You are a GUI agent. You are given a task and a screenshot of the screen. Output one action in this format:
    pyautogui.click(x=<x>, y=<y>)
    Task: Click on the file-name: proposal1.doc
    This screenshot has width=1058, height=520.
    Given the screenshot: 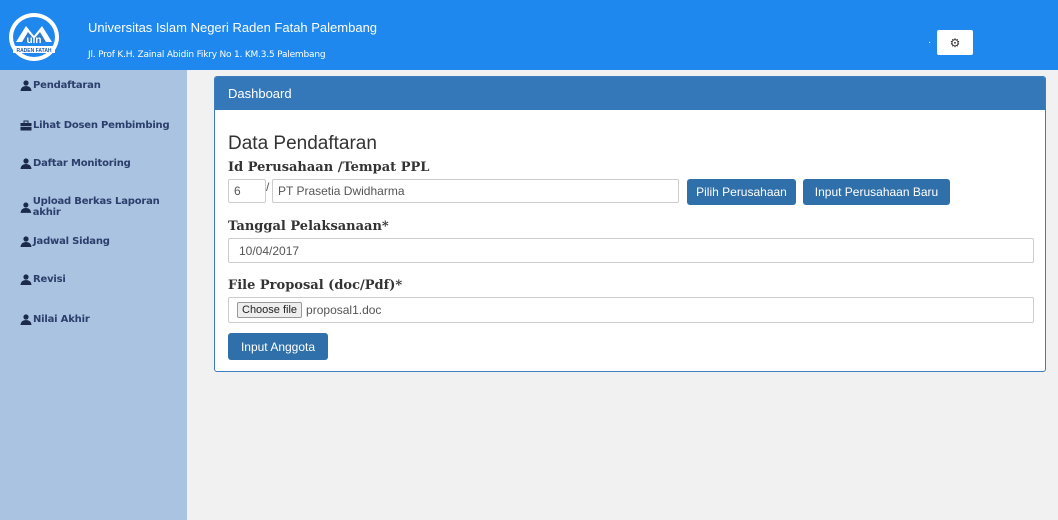 What is the action you would take?
    pyautogui.click(x=344, y=310)
    